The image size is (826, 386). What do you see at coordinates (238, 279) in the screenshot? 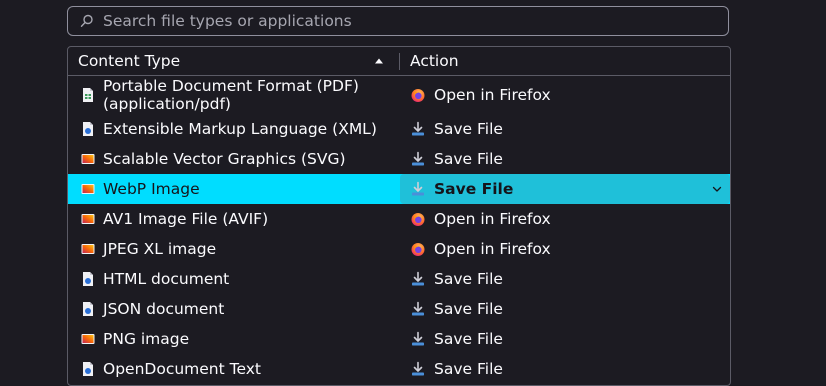
I see `content-type-cell: HTML document` at bounding box center [238, 279].